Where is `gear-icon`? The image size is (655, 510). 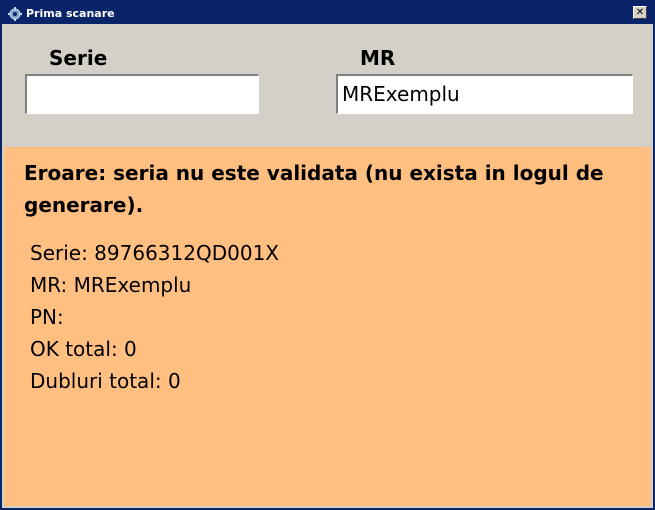
gear-icon is located at coordinates (15, 13).